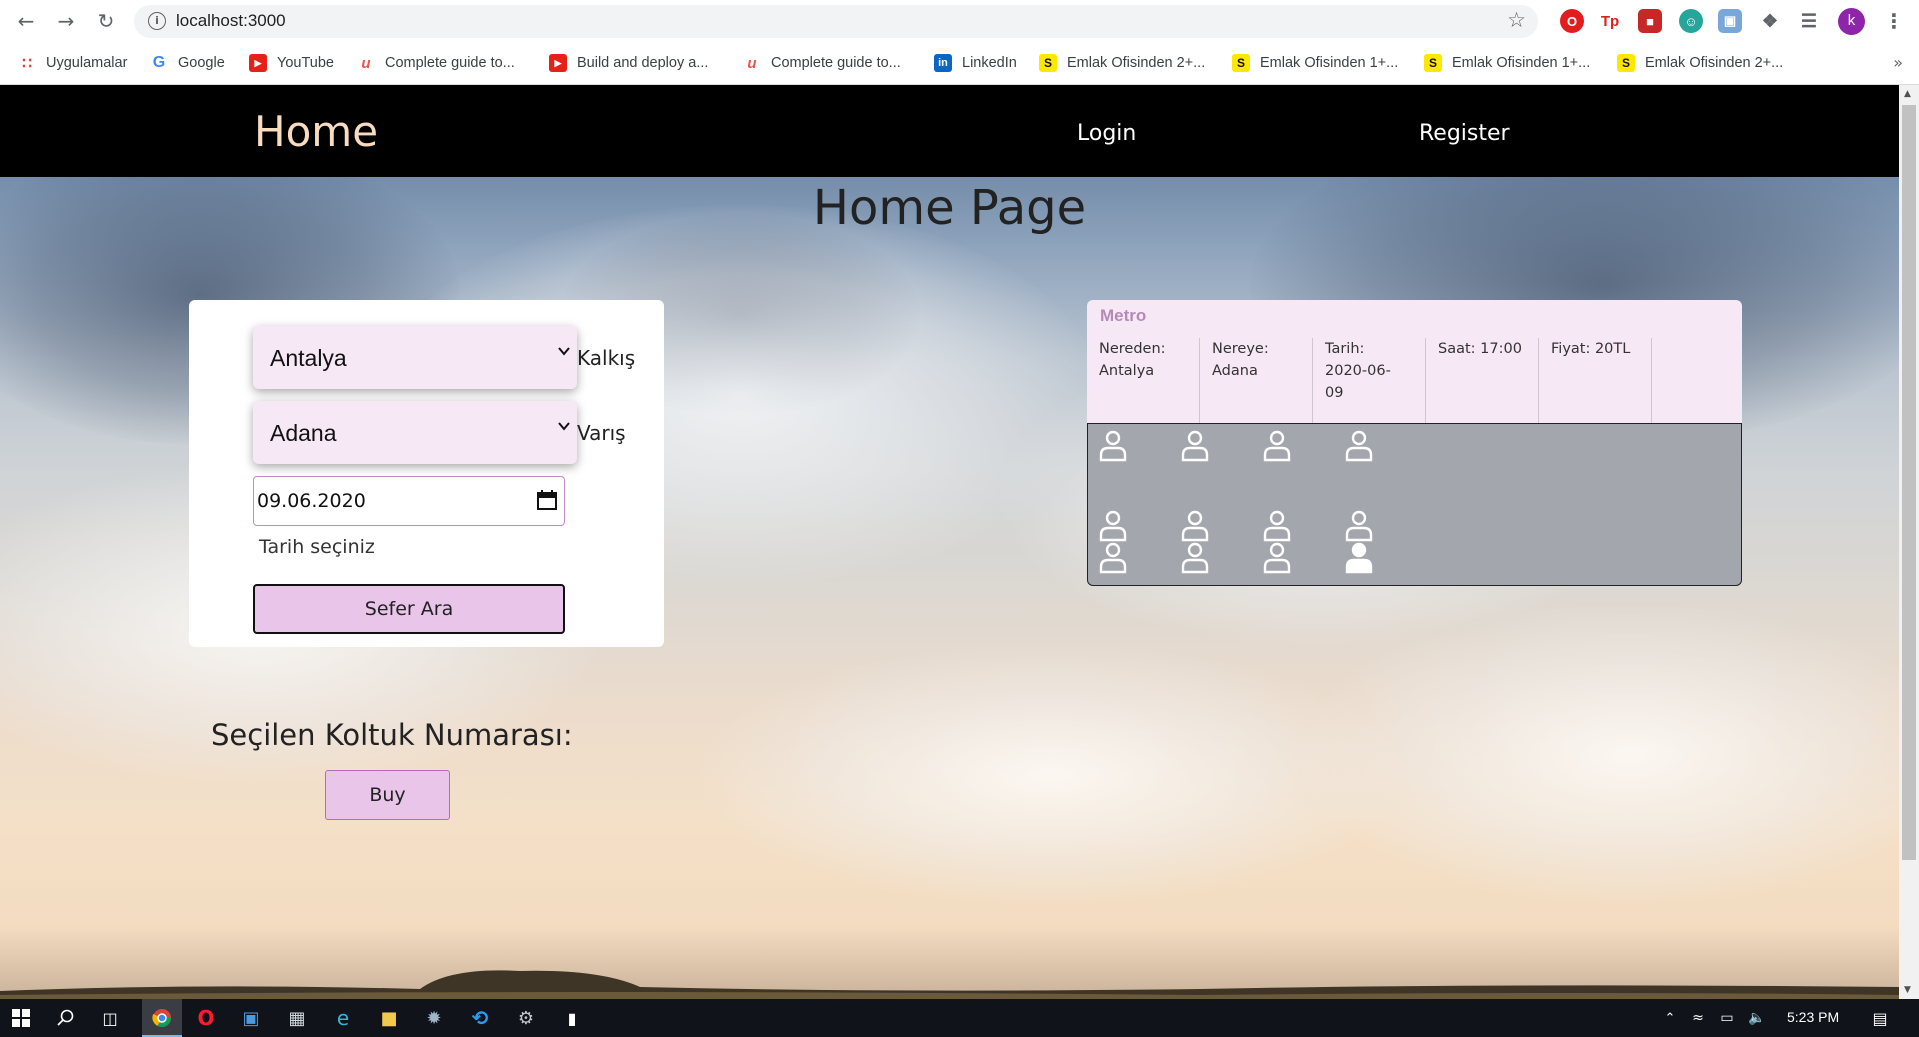  Describe the element at coordinates (1898, 62) in the screenshot. I see `bookmarks-overflow-icon: »` at that location.